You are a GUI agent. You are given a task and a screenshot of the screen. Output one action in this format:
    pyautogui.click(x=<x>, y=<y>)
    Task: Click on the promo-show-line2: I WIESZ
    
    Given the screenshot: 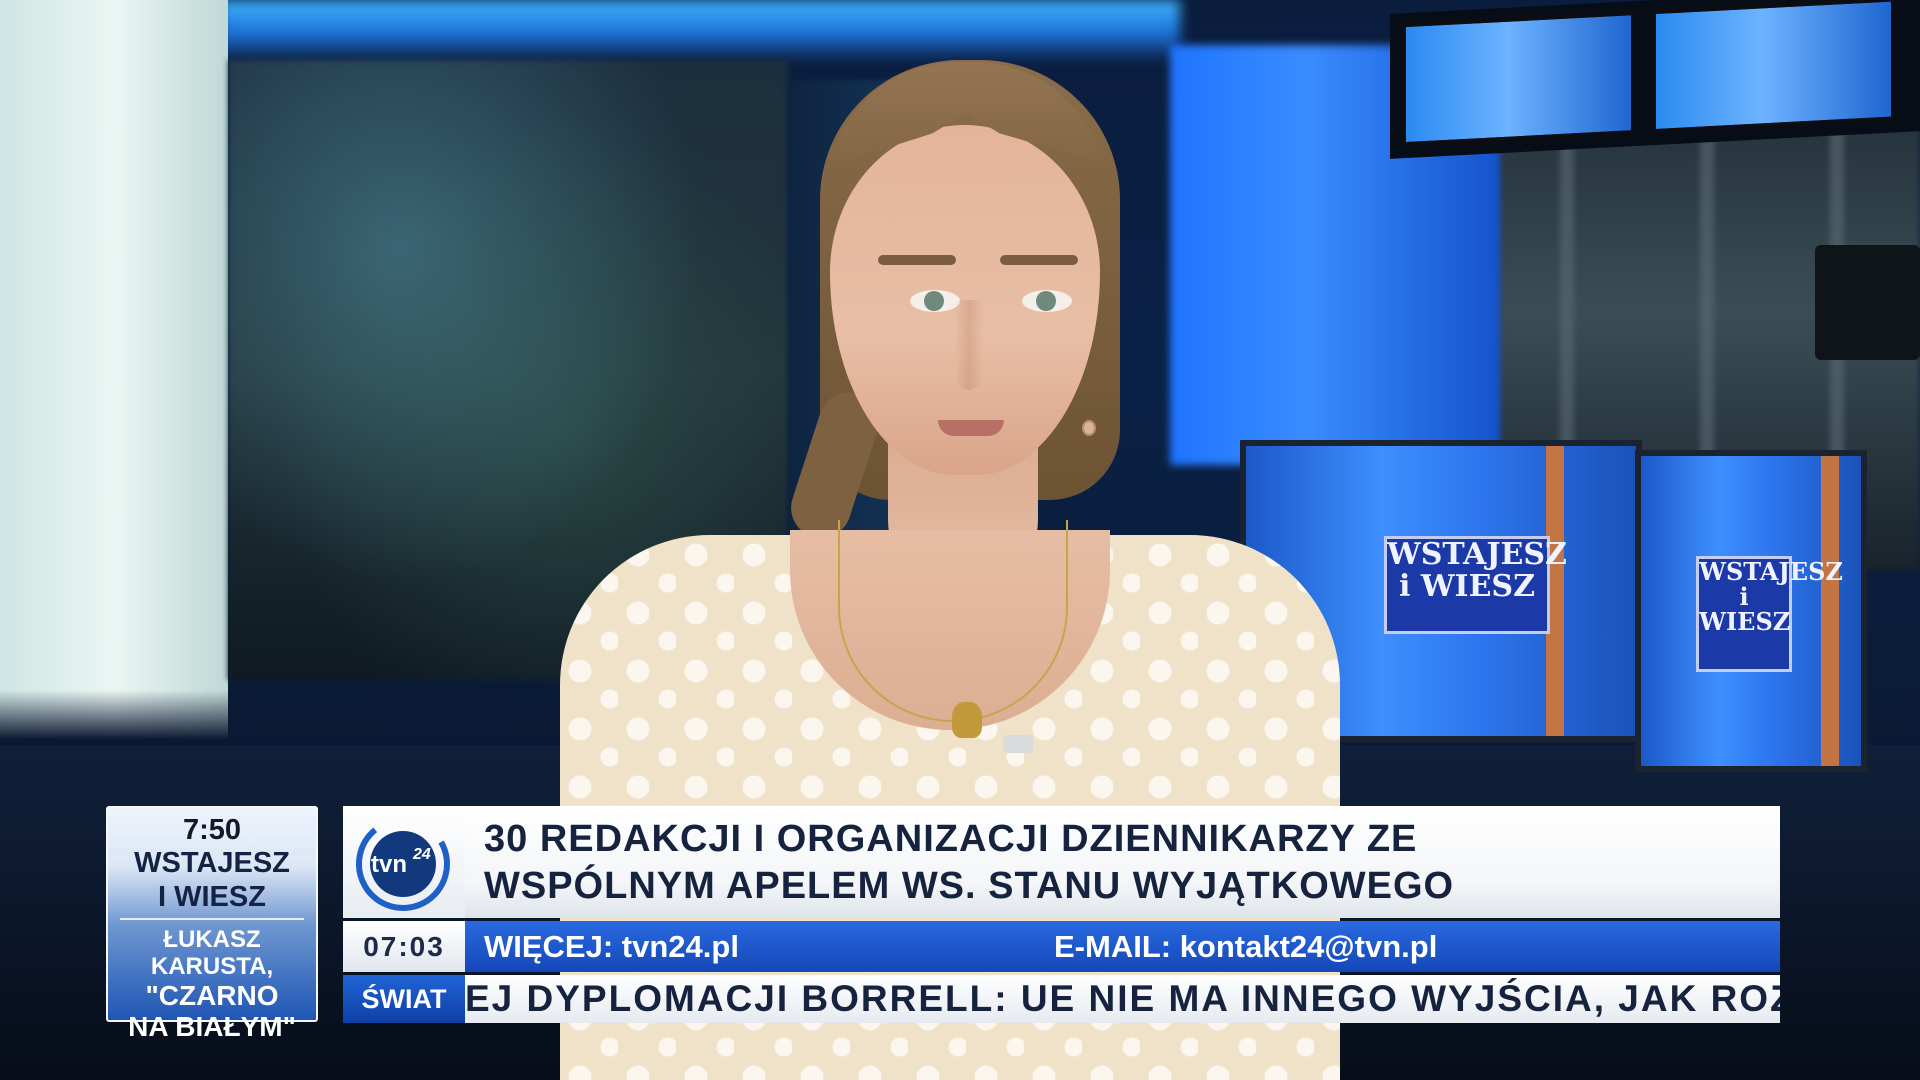 What is the action you would take?
    pyautogui.click(x=212, y=897)
    